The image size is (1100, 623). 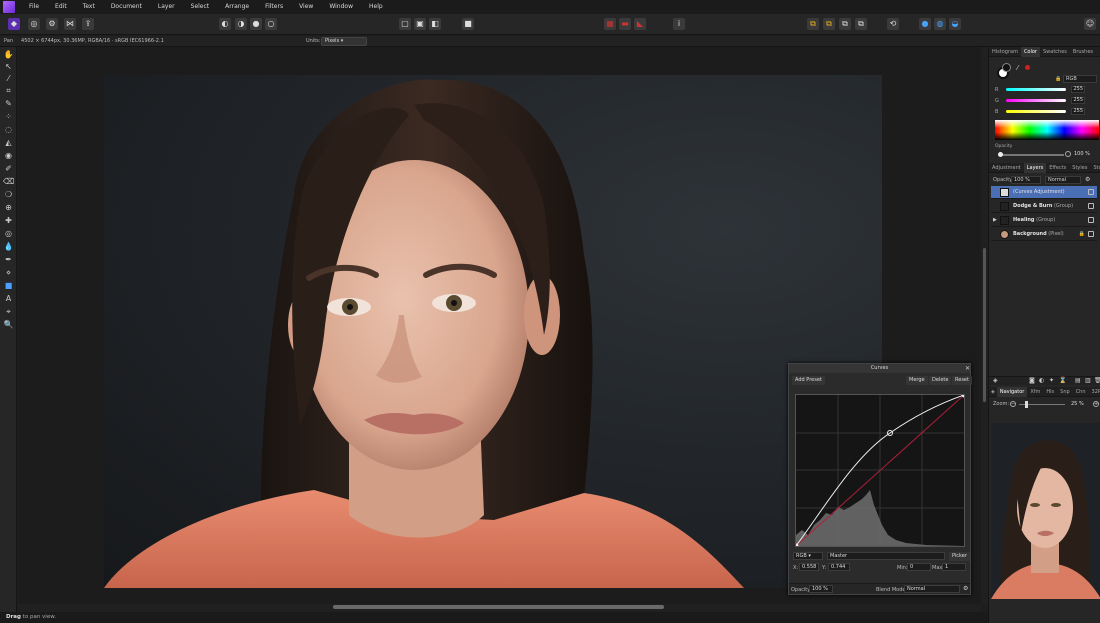 I want to click on arrange-front-icon: ⧉, so click(x=845, y=24).